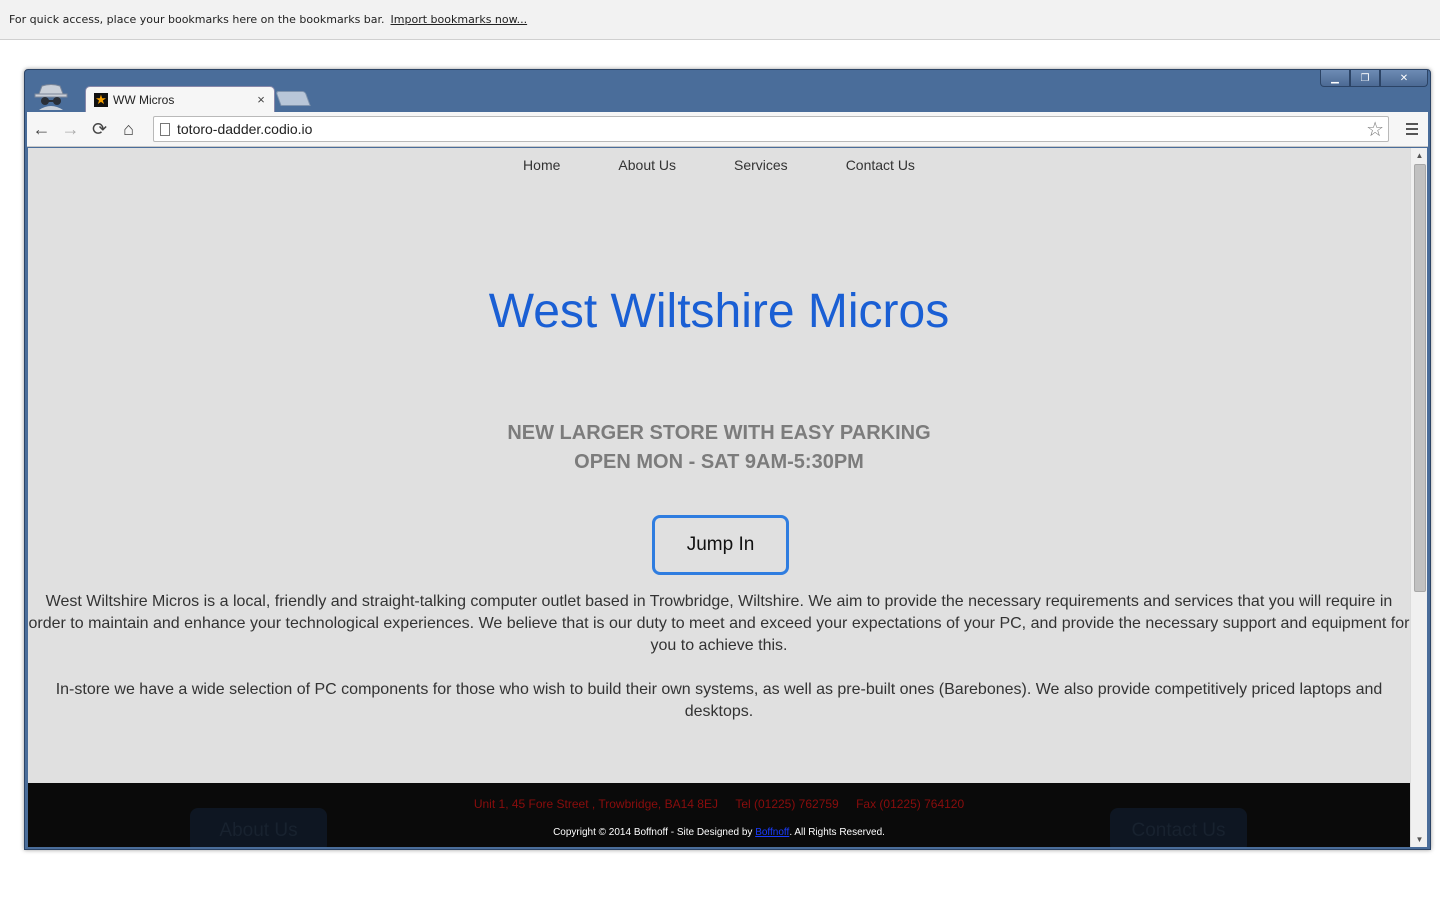 This screenshot has width=1440, height=900. What do you see at coordinates (165, 129) in the screenshot?
I see `page-icon` at bounding box center [165, 129].